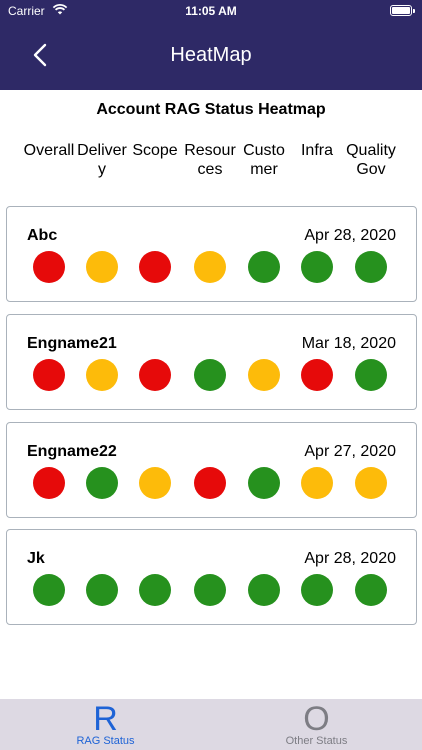  I want to click on account-name: Abc, so click(42, 235).